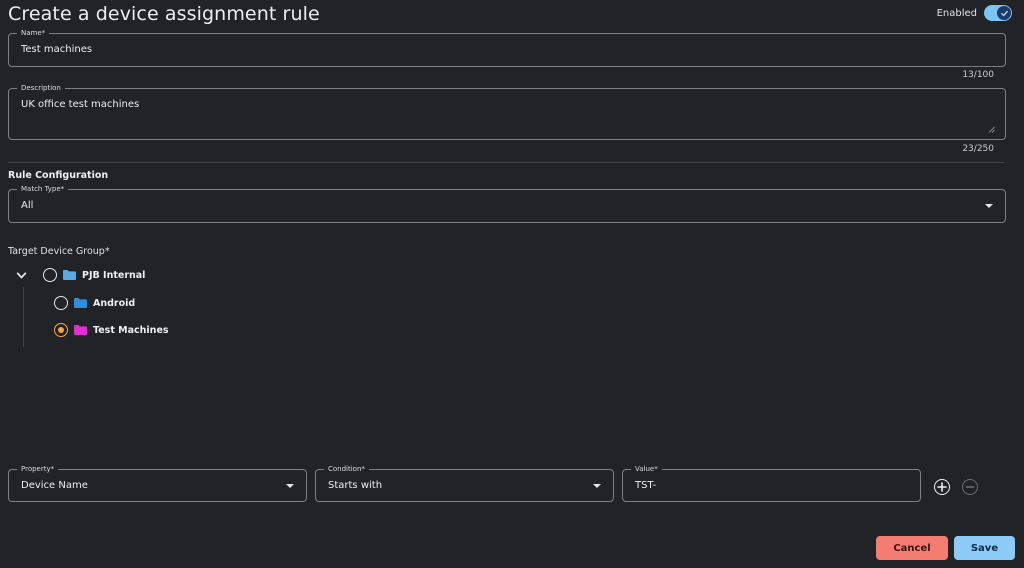  I want to click on minus-icon, so click(970, 487).